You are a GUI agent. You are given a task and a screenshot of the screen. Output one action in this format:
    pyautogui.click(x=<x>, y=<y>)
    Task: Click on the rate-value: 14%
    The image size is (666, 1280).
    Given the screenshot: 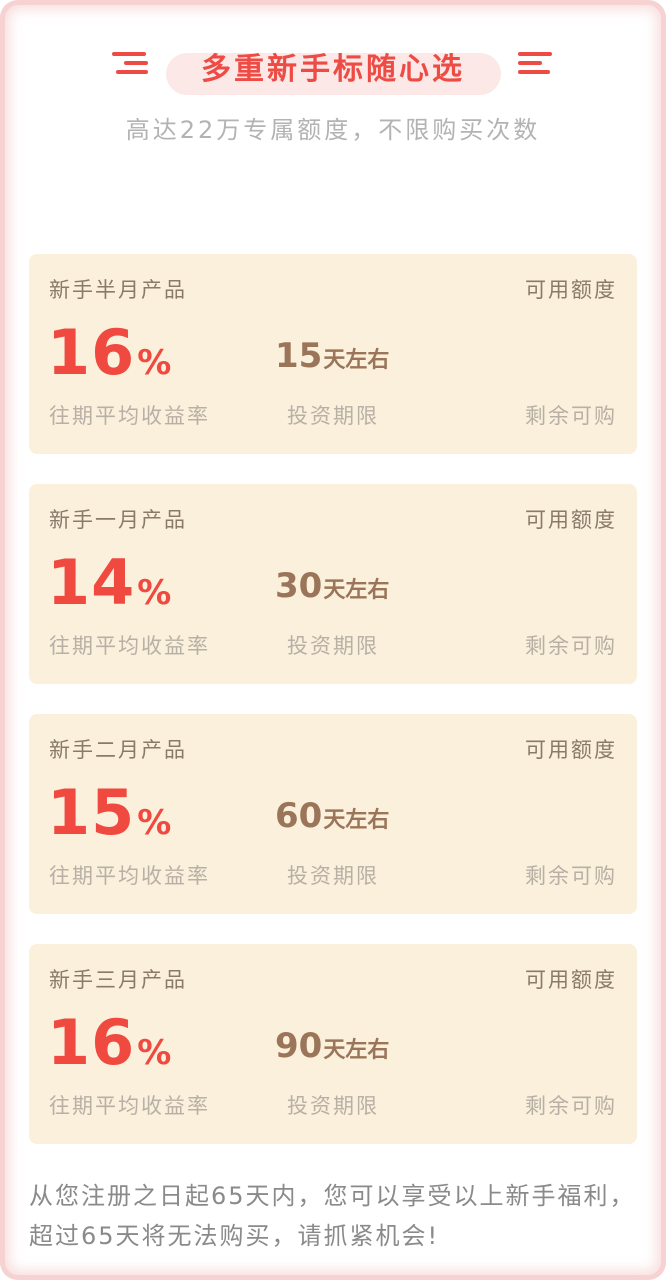 What is the action you would take?
    pyautogui.click(x=109, y=582)
    